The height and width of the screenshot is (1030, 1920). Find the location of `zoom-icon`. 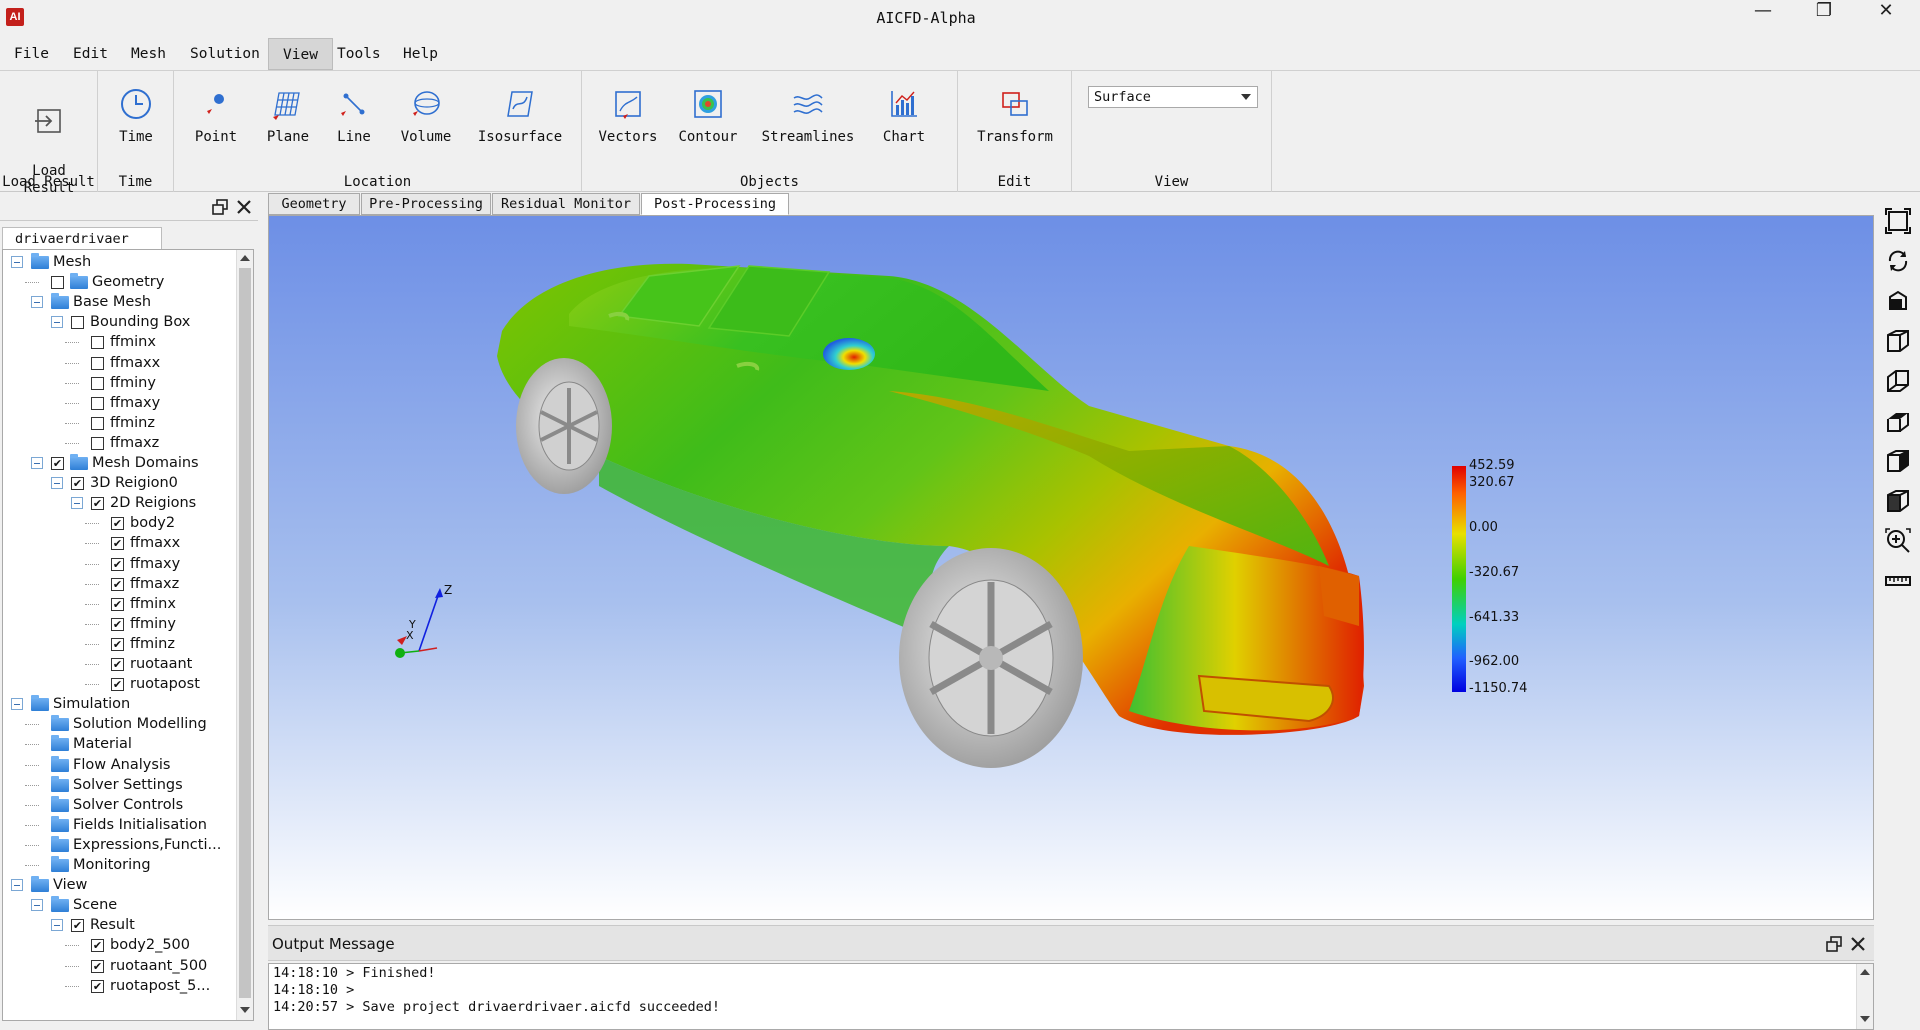

zoom-icon is located at coordinates (1898, 541).